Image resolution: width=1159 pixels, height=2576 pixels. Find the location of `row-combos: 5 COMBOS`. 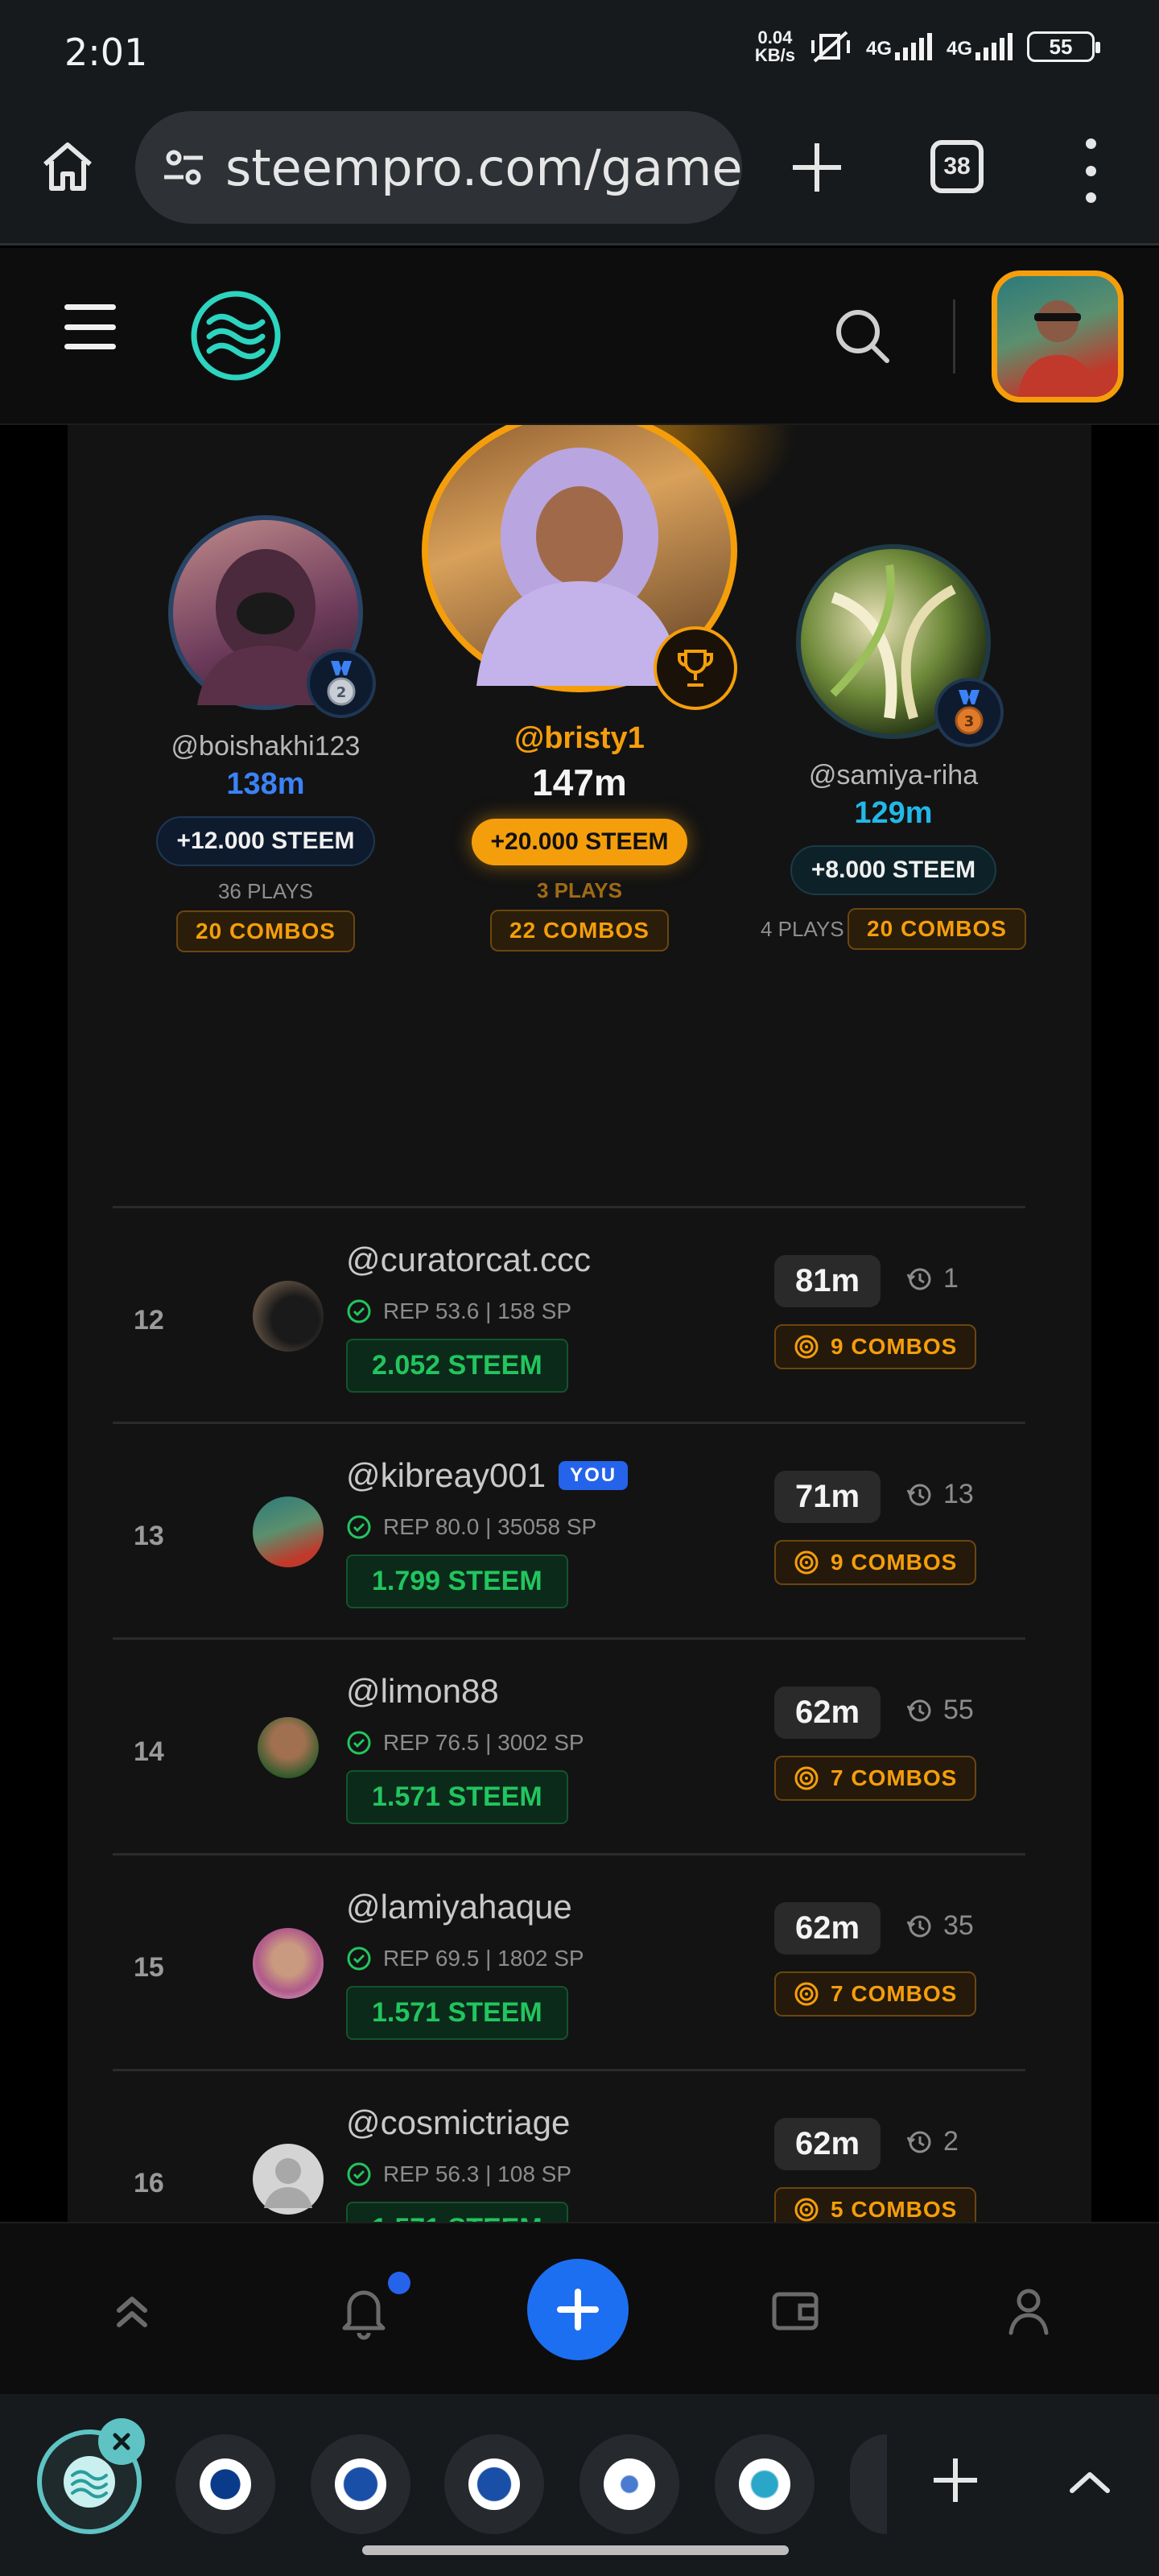

row-combos: 5 COMBOS is located at coordinates (876, 2204).